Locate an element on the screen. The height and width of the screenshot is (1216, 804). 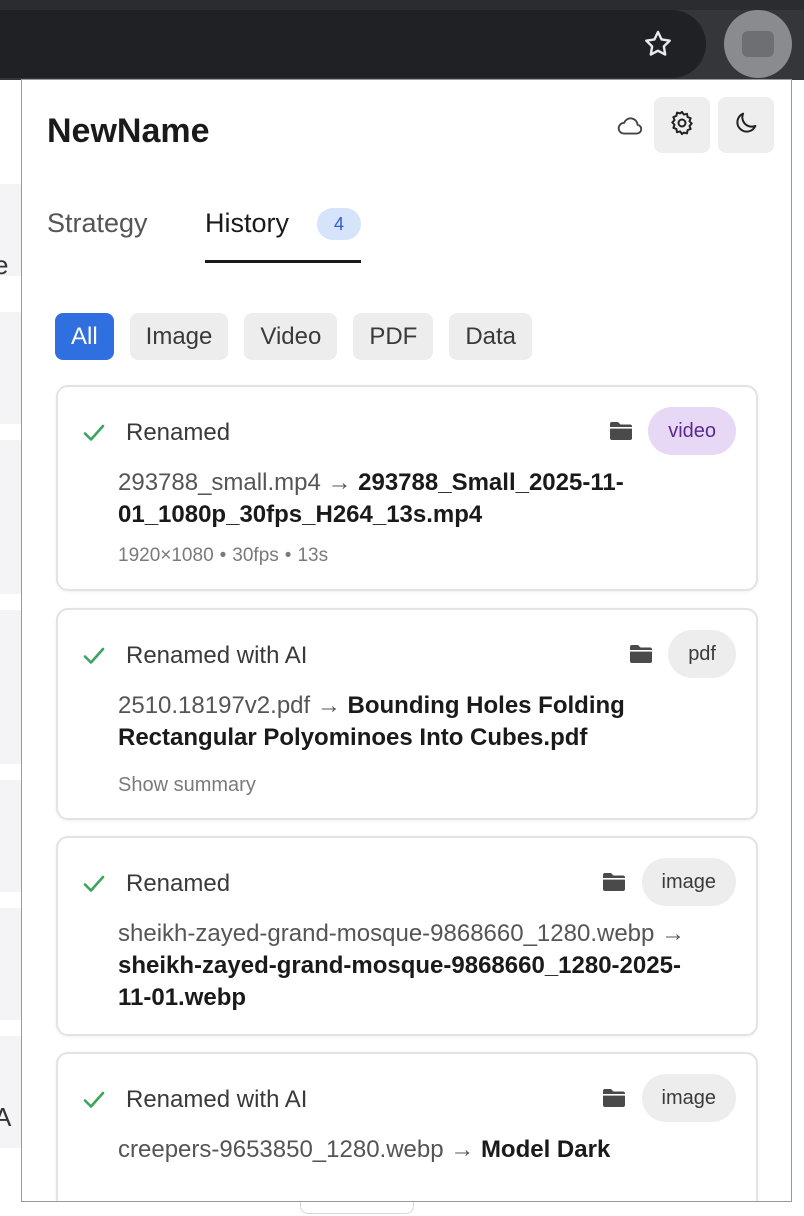
theme-toggle-button is located at coordinates (746, 125).